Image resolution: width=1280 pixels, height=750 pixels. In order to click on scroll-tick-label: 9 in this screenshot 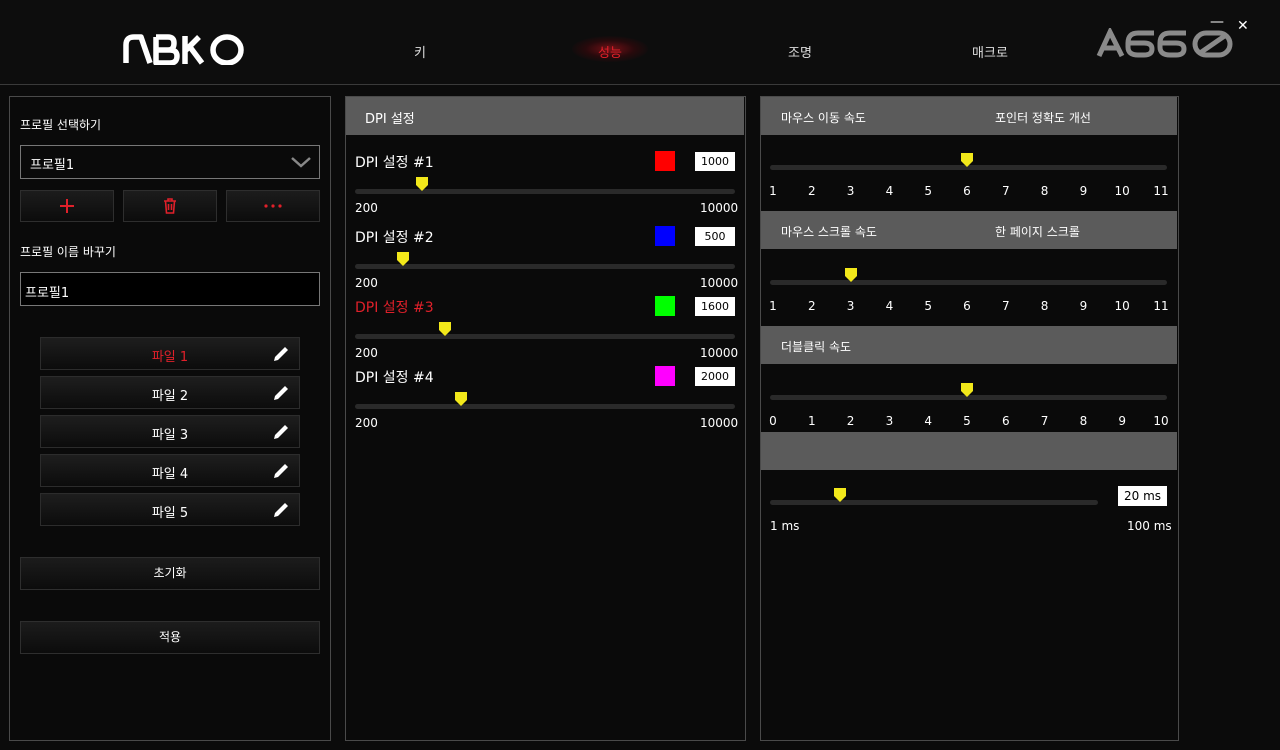, I will do `click(1083, 306)`.